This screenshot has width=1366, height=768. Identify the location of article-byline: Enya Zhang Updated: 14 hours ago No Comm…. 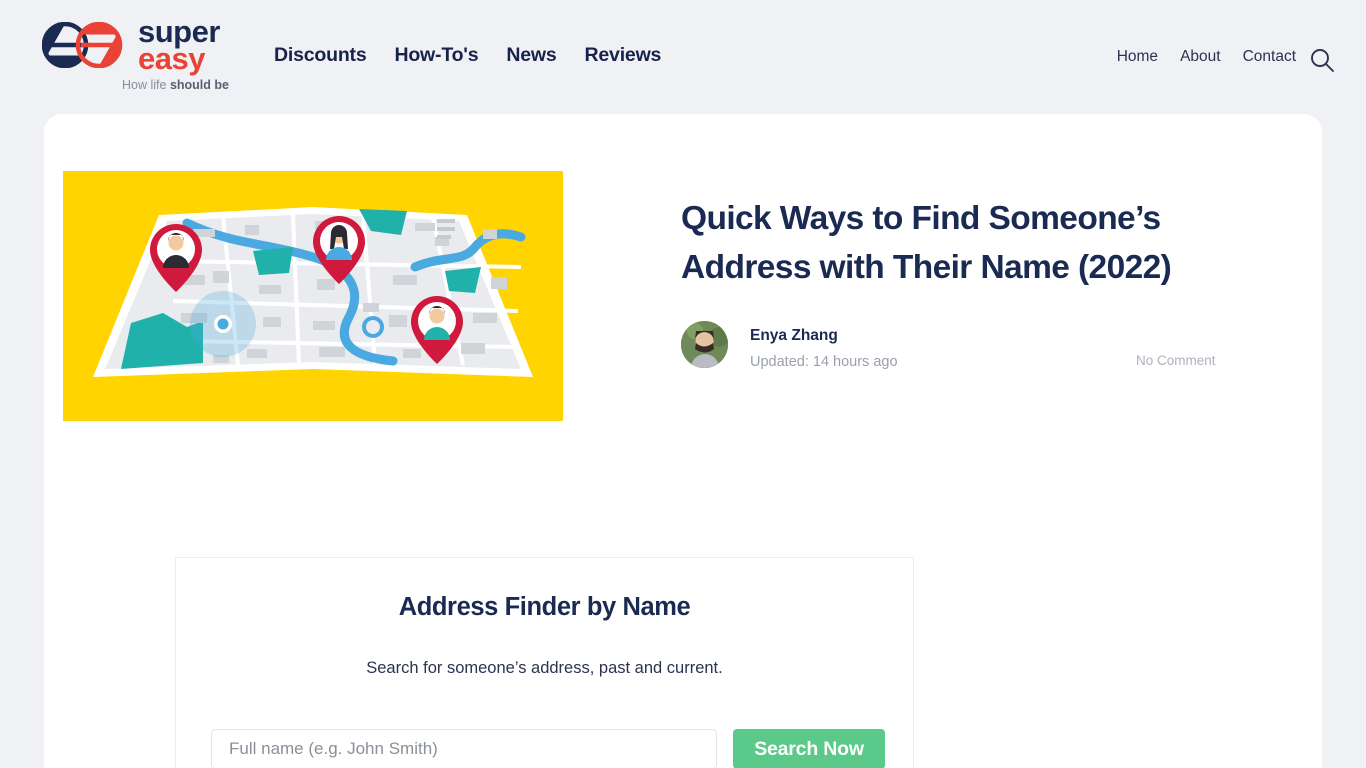
(981, 348).